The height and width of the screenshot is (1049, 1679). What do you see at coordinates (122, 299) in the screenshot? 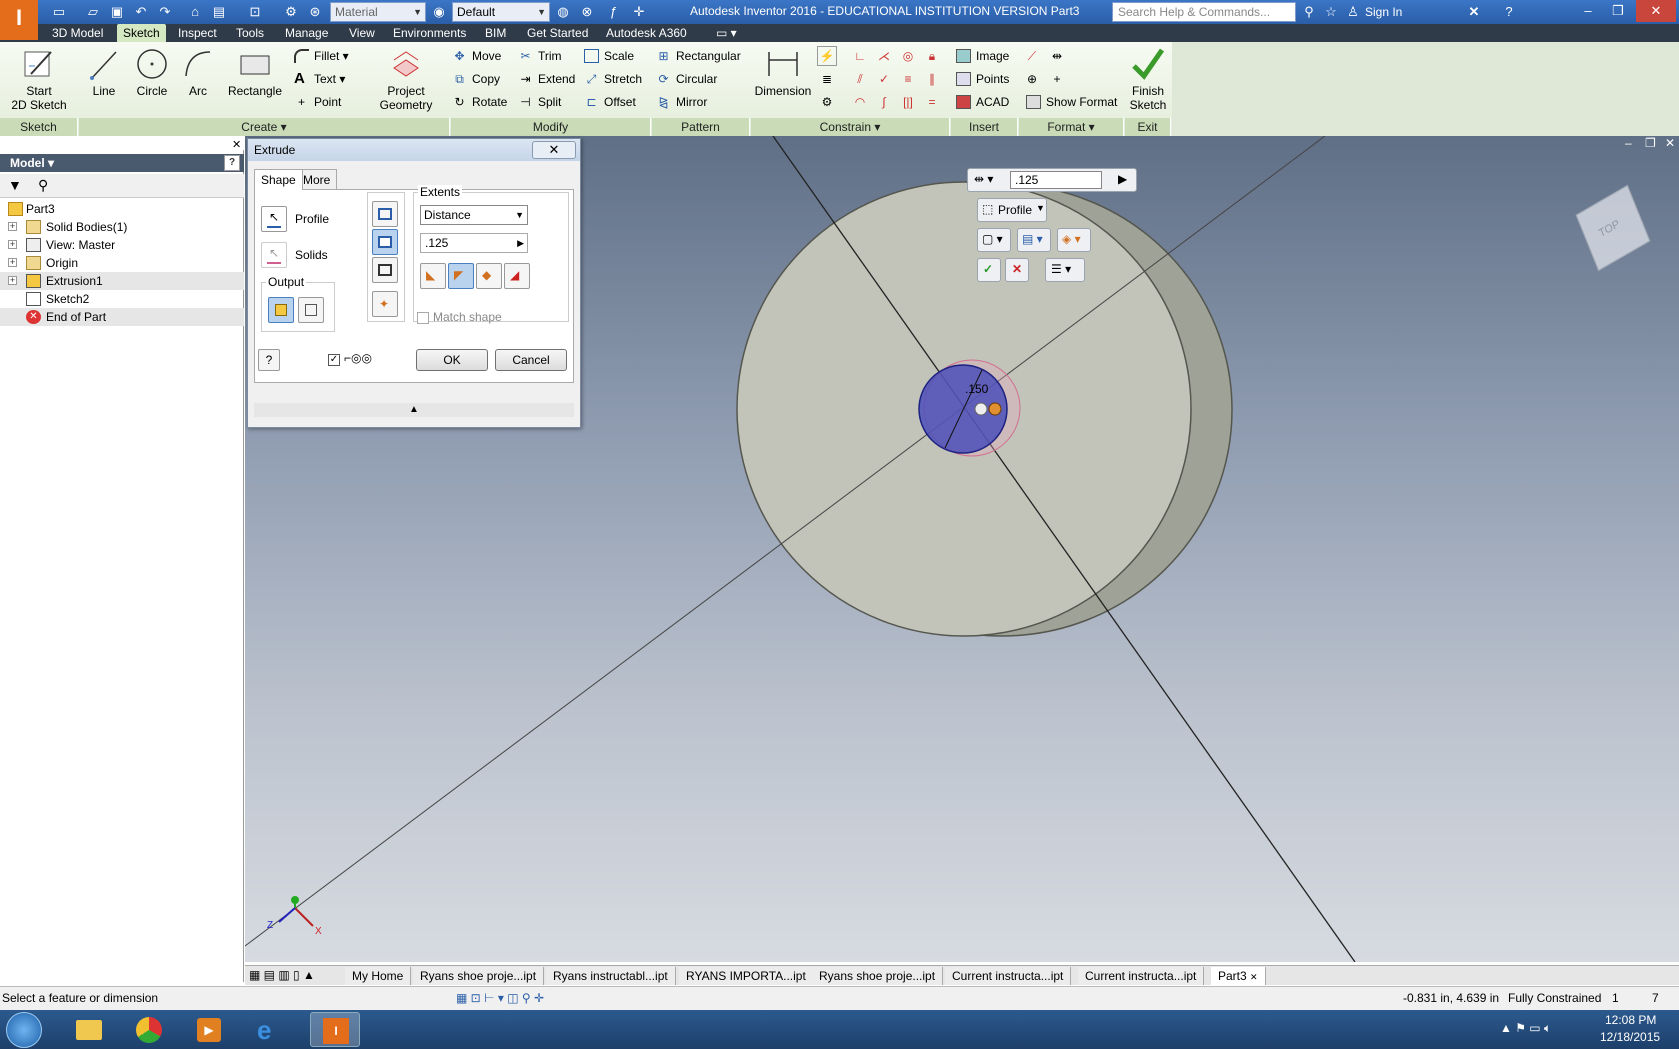
I see `tree-item-sketch2: Sketch2` at bounding box center [122, 299].